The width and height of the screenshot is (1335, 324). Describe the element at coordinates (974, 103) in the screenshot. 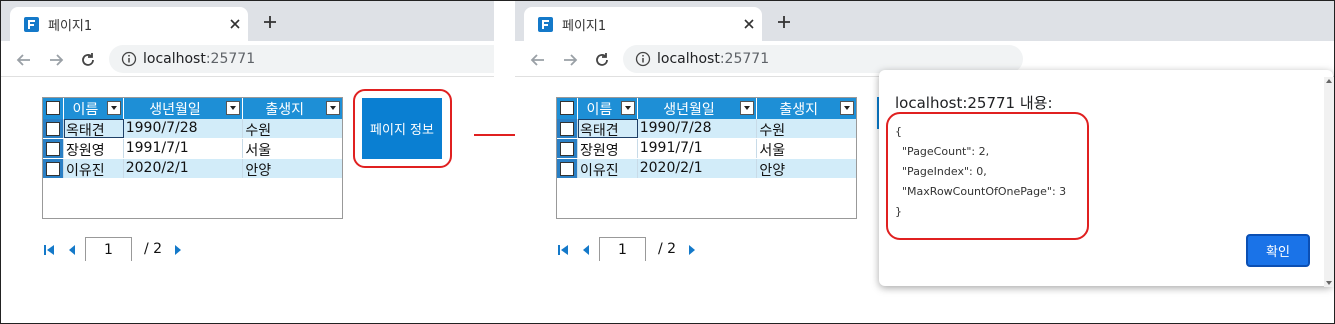

I see `dialog-title: localhost:25771 내용:` at that location.